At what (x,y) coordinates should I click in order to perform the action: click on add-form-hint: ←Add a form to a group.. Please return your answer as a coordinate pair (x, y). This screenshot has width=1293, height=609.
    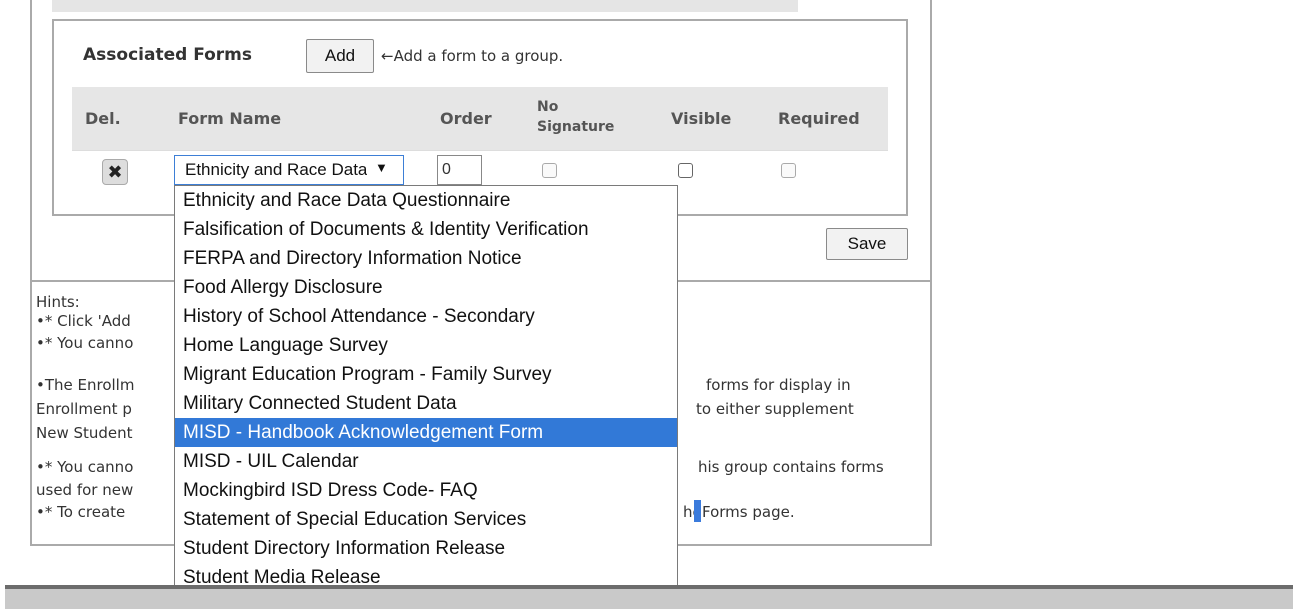
    Looking at the image, I should click on (472, 56).